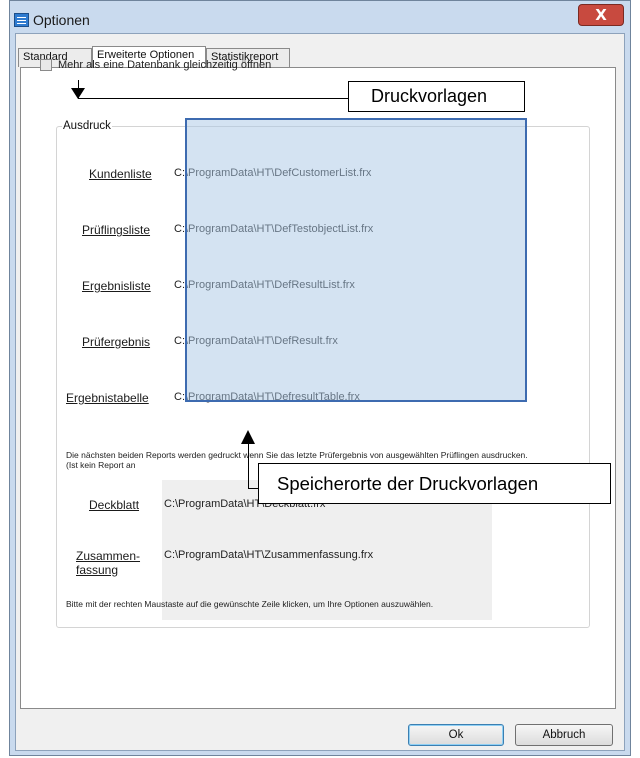 This screenshot has width=640, height=758. What do you see at coordinates (114, 505) in the screenshot?
I see `report-link-deckblatt: Deckblatt` at bounding box center [114, 505].